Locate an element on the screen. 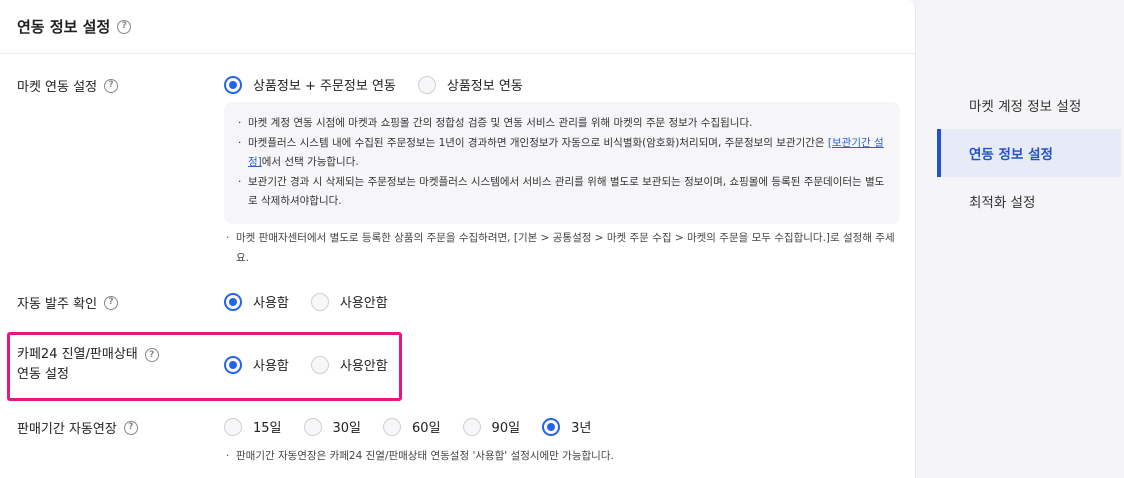 The height and width of the screenshot is (478, 1124). panel-header: 연동 정보 설정 ? is located at coordinates (457, 27).